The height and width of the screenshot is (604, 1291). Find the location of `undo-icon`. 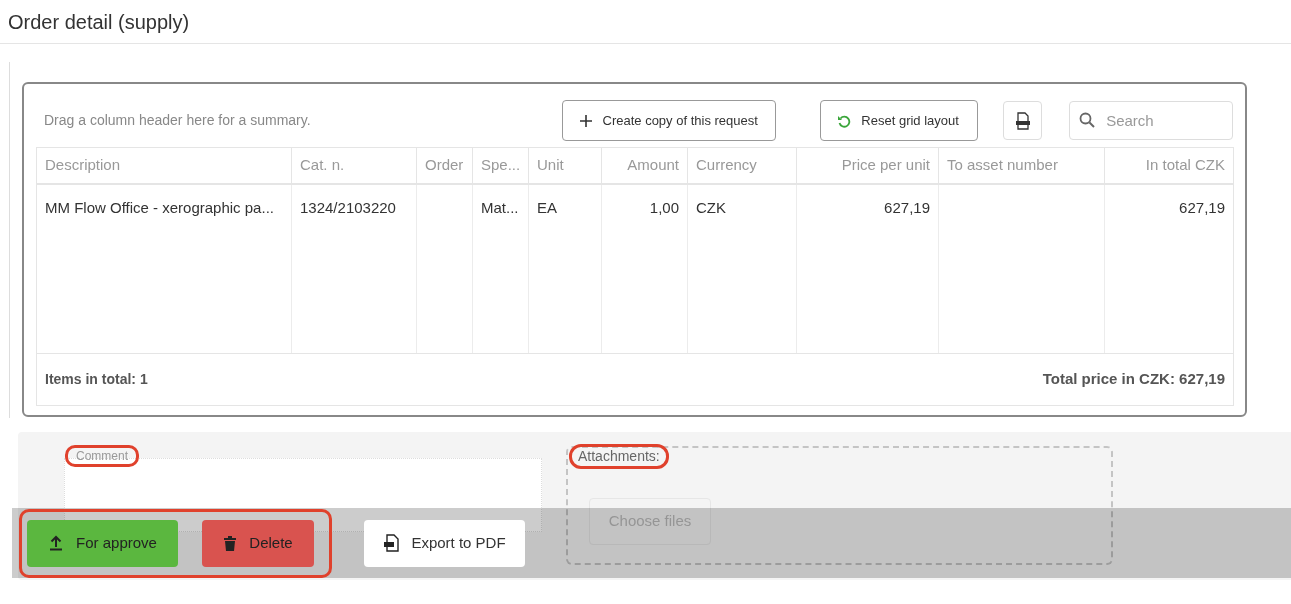

undo-icon is located at coordinates (844, 120).